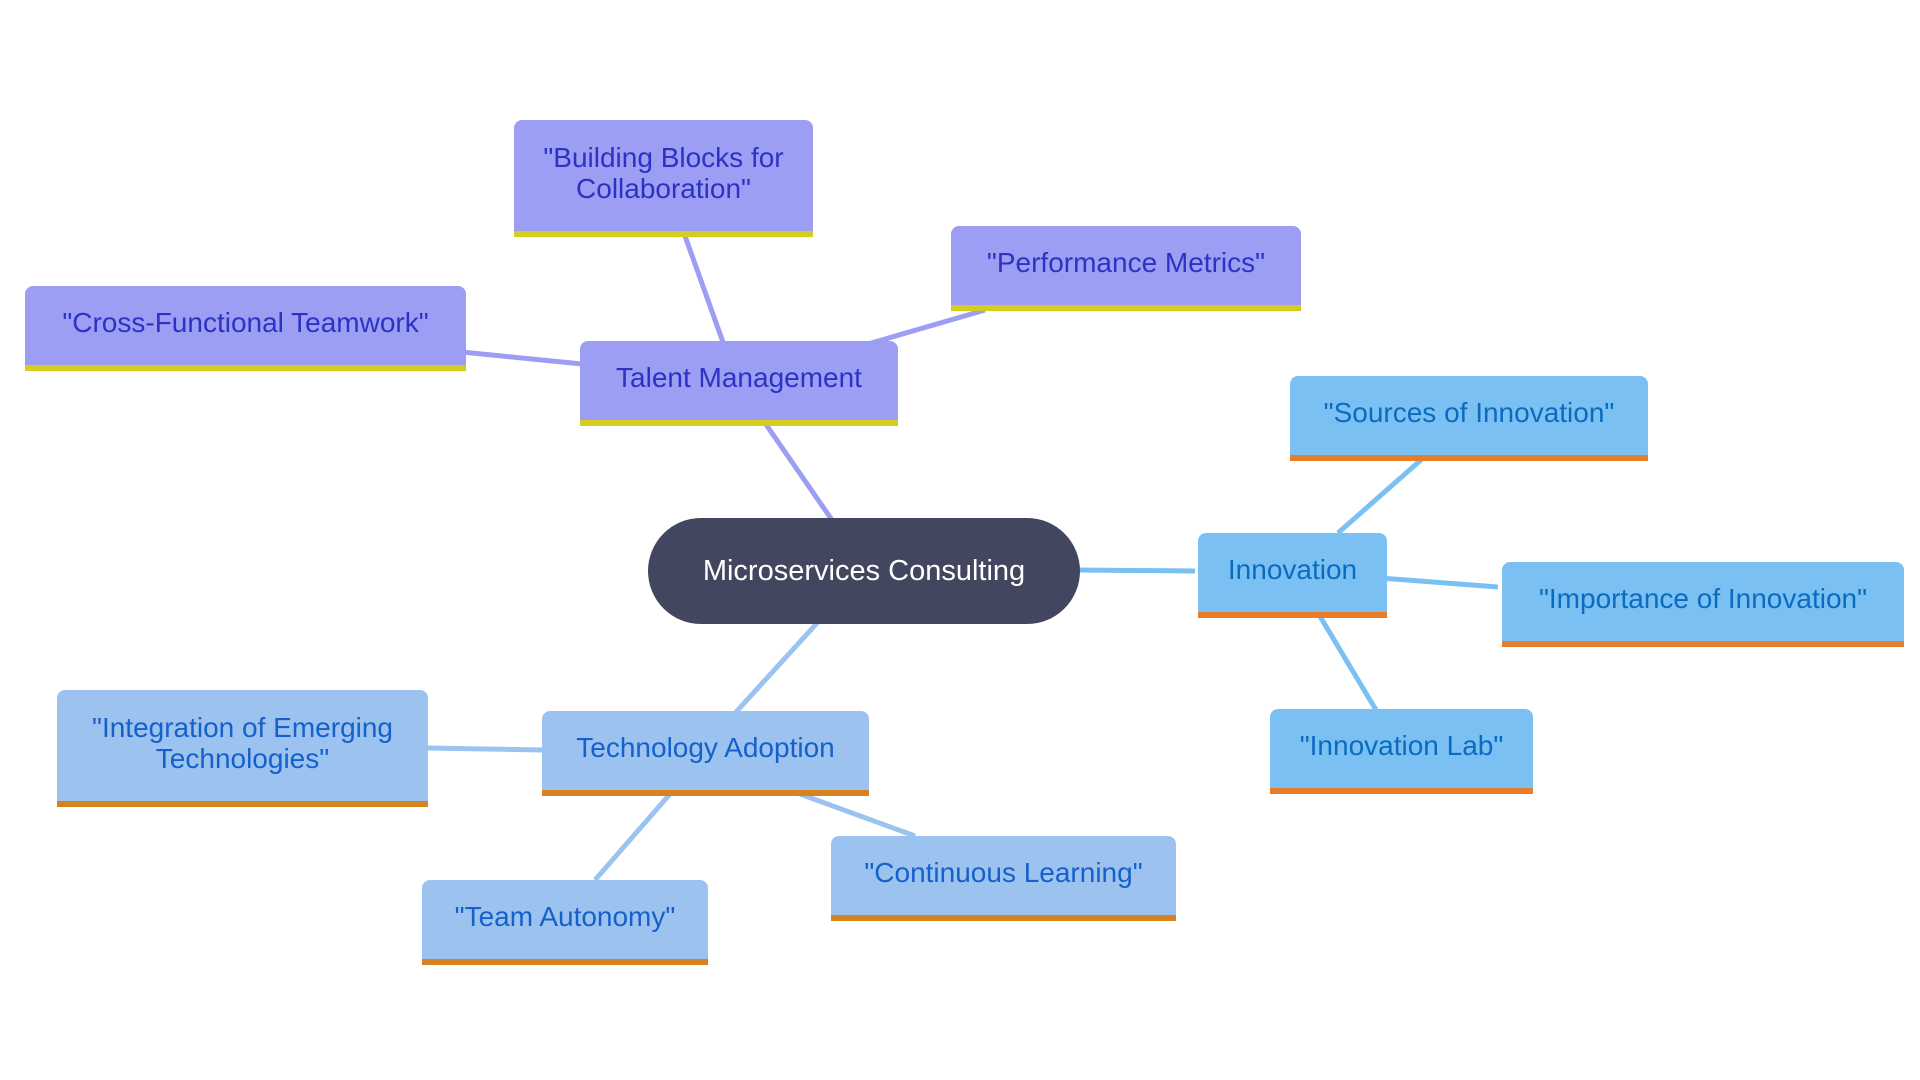 Image resolution: width=1920 pixels, height=1080 pixels. Describe the element at coordinates (705, 747) in the screenshot. I see `node-label: Technology Adoption` at that location.